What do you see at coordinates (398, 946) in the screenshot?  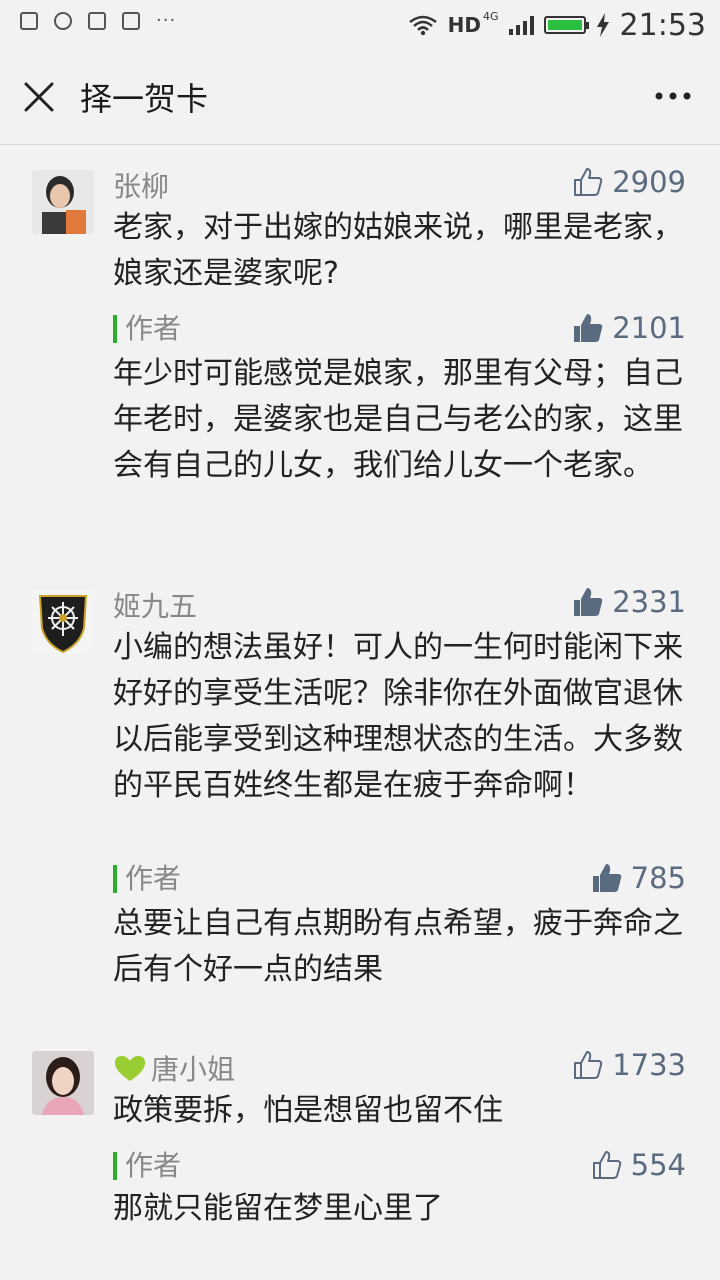 I see `reply-text: 总要让自己有点期盼有点希望，疲于奔命之后有个好一点的结果` at bounding box center [398, 946].